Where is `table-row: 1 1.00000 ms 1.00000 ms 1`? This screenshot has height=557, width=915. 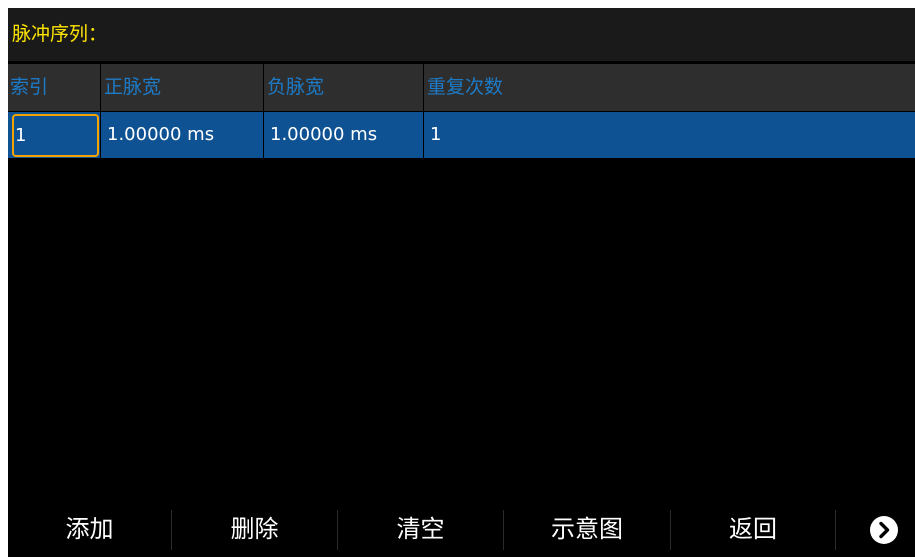
table-row: 1 1.00000 ms 1.00000 ms 1 is located at coordinates (461, 135).